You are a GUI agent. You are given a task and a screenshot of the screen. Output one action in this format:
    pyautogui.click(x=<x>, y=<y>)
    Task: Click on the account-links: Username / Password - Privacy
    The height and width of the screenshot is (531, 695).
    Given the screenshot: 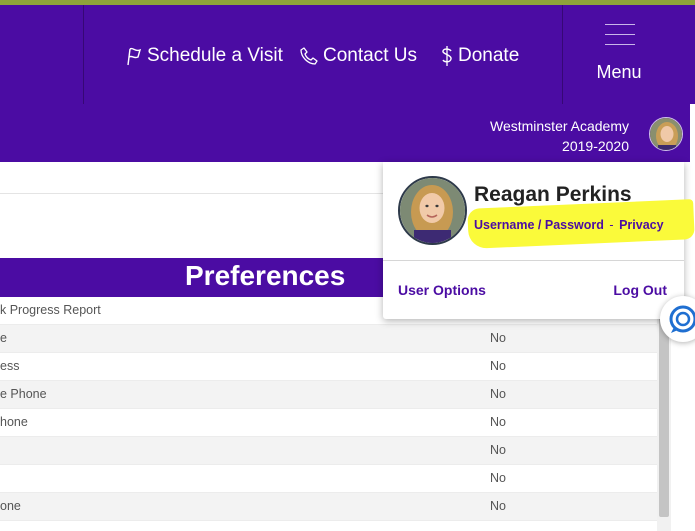 What is the action you would take?
    pyautogui.click(x=569, y=225)
    